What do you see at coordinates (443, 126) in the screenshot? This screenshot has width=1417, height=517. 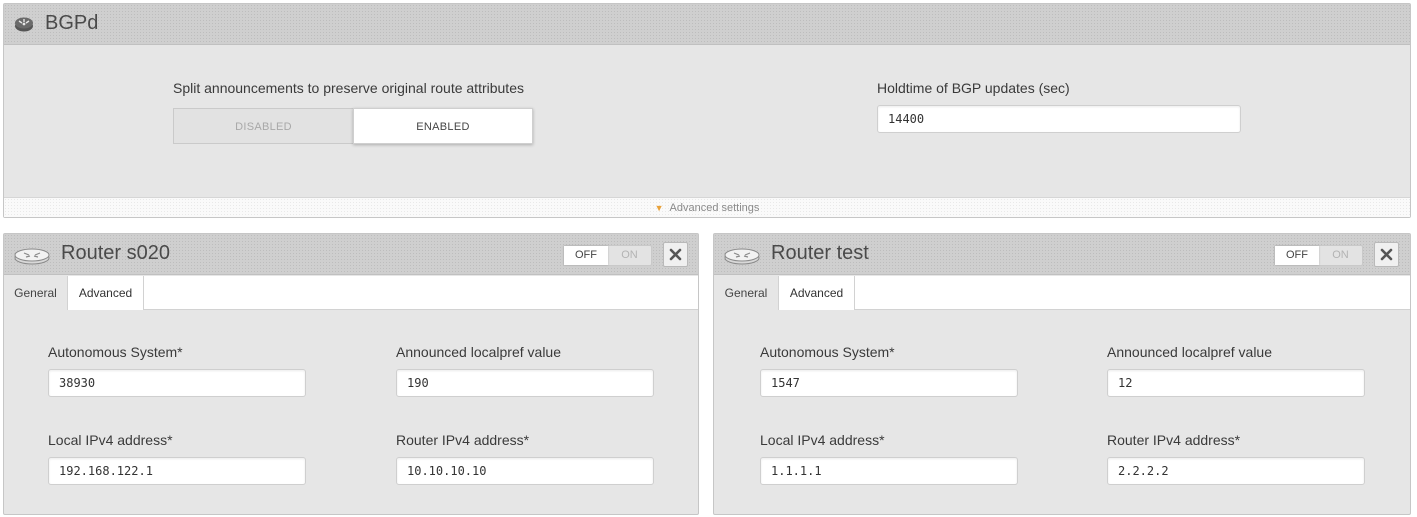 I see `split-enabled-button: ENABLED` at bounding box center [443, 126].